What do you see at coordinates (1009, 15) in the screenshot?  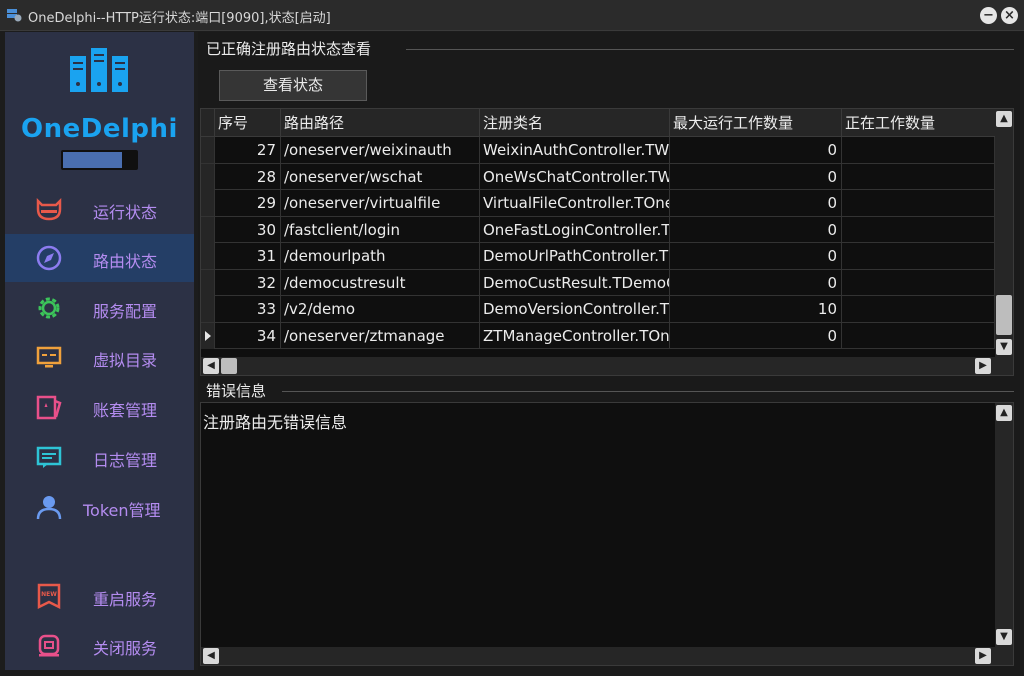 I see `close-button: ×` at bounding box center [1009, 15].